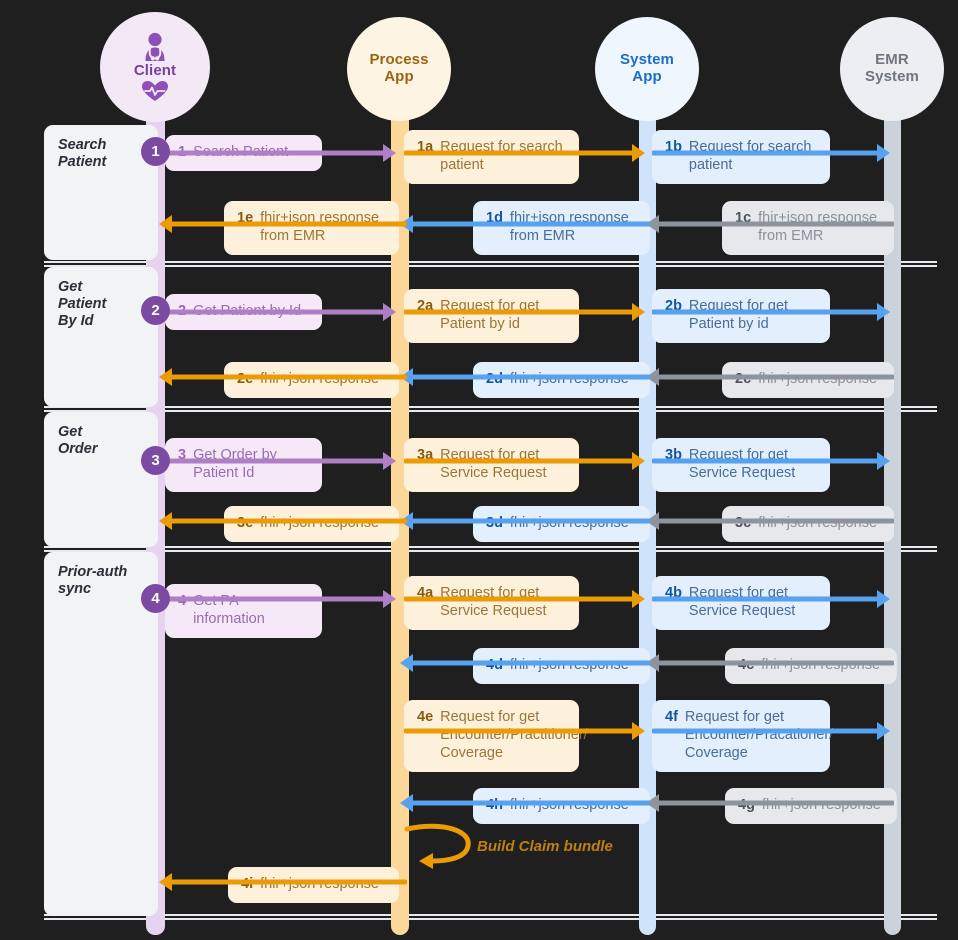 The image size is (958, 940). What do you see at coordinates (155, 151) in the screenshot?
I see `step-badge-1: 1` at bounding box center [155, 151].